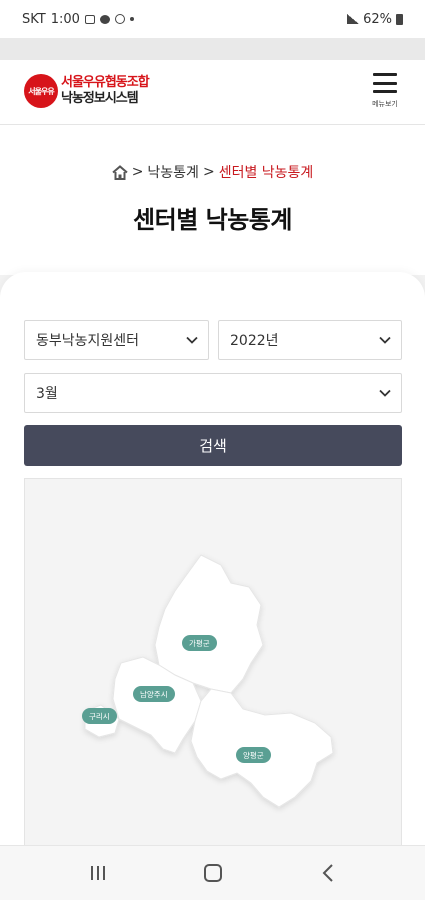  What do you see at coordinates (212, 92) in the screenshot?
I see `app-header: 서울우유 서울우유협동조합 낙농정보시스템 메뉴보기` at bounding box center [212, 92].